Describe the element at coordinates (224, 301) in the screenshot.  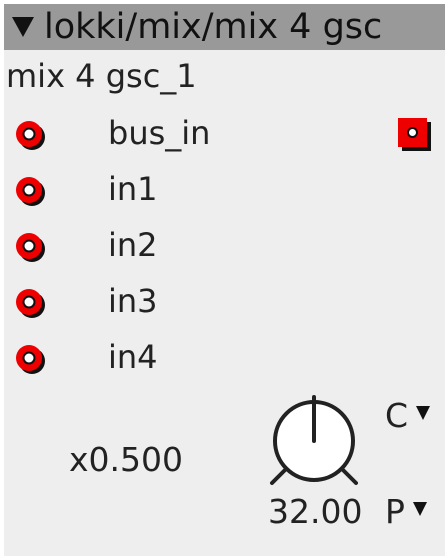
I see `inlet-row-in3: in3` at that location.